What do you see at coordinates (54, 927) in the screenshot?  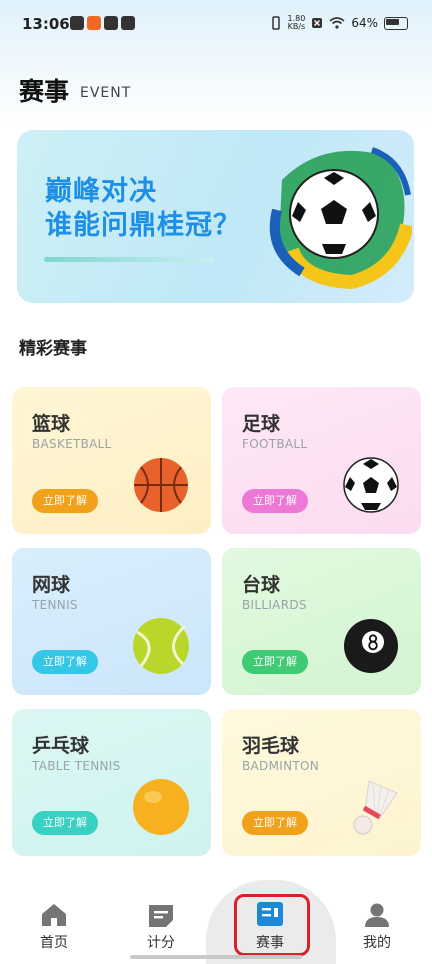 I see `nav-item-home: 首页` at bounding box center [54, 927].